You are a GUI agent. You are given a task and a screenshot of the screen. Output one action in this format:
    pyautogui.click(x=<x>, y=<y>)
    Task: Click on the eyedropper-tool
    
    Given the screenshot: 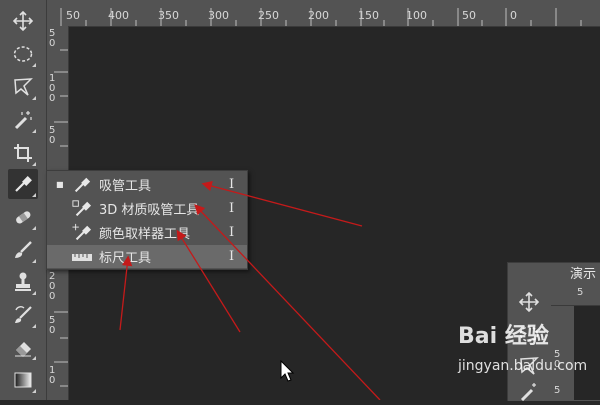 What is the action you would take?
    pyautogui.click(x=23, y=184)
    